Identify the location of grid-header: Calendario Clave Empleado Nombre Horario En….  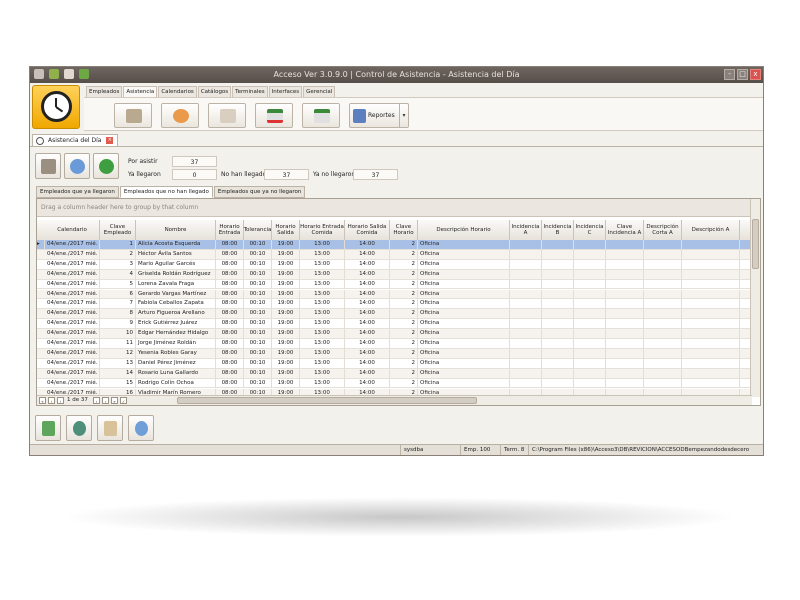
(394, 230).